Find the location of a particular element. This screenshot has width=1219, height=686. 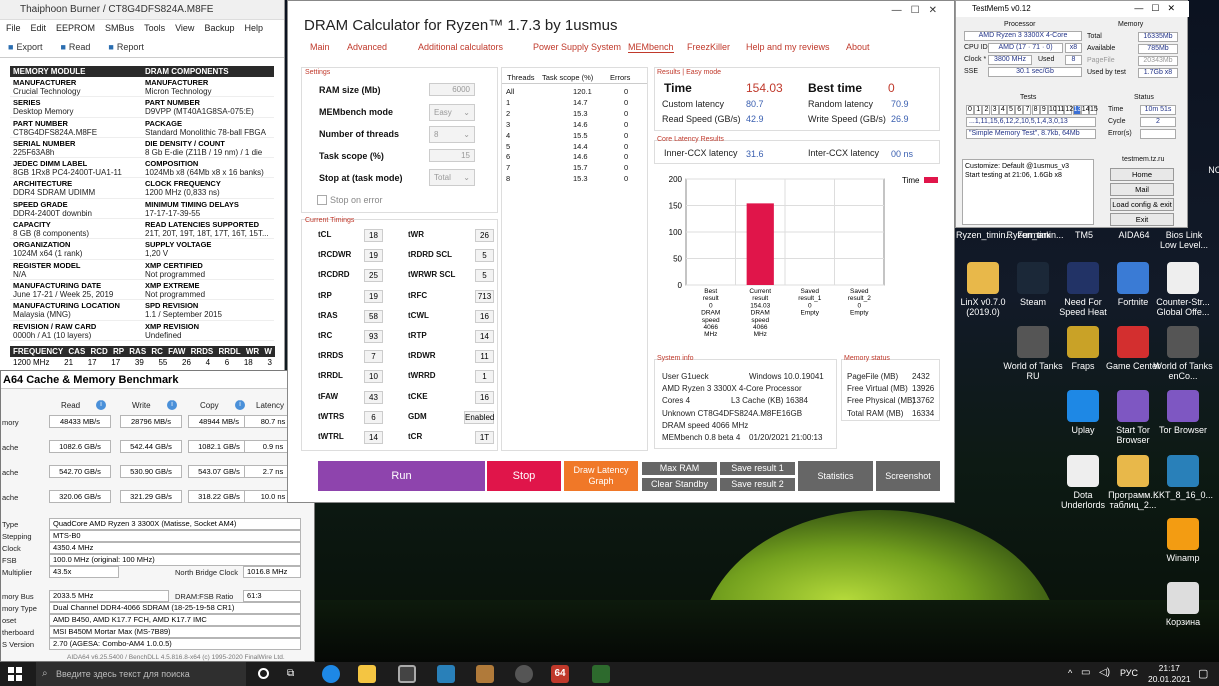

export-button: ■ Export is located at coordinates (25, 46).